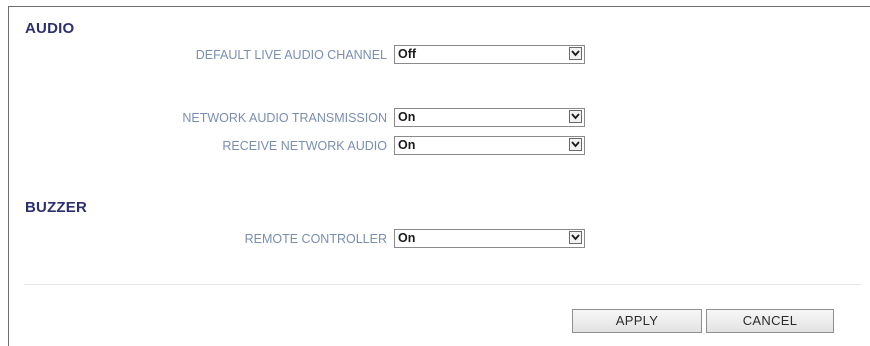  What do you see at coordinates (489, 117) in the screenshot?
I see `network-audio-transmission-select: On` at bounding box center [489, 117].